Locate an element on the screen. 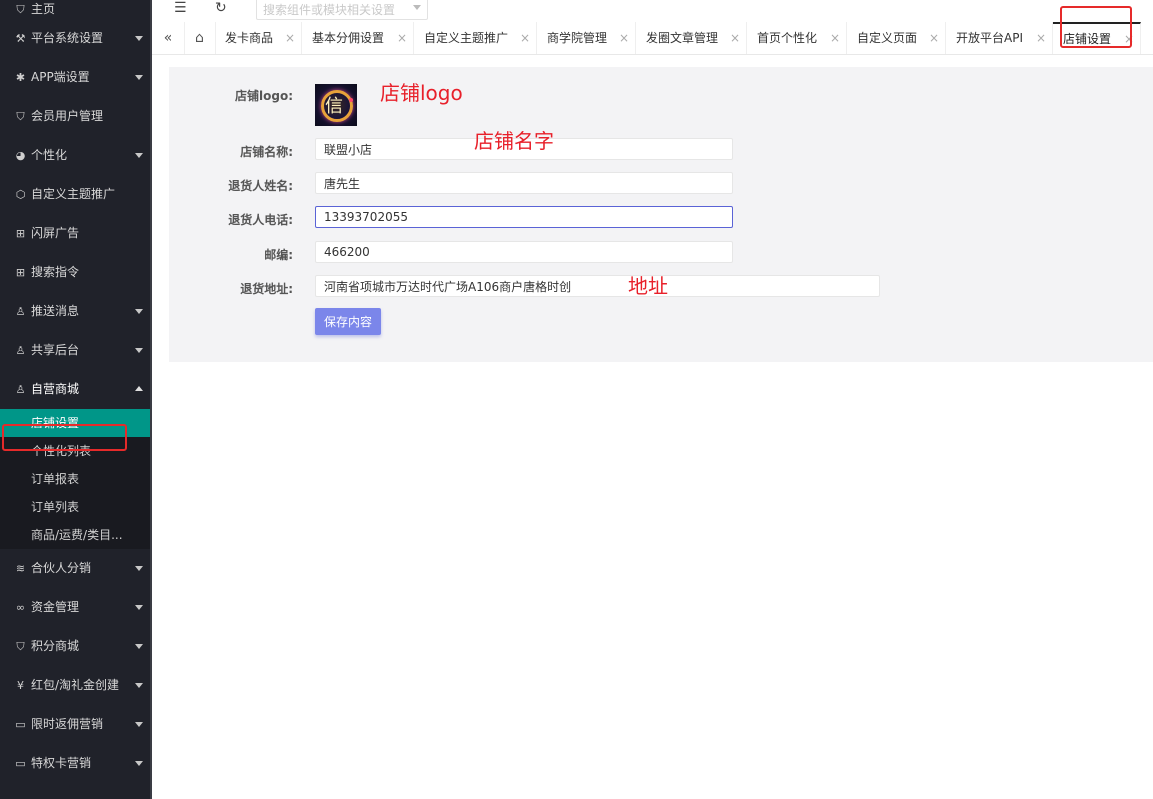  menu-toggle-icon: ☰ is located at coordinates (180, 9).